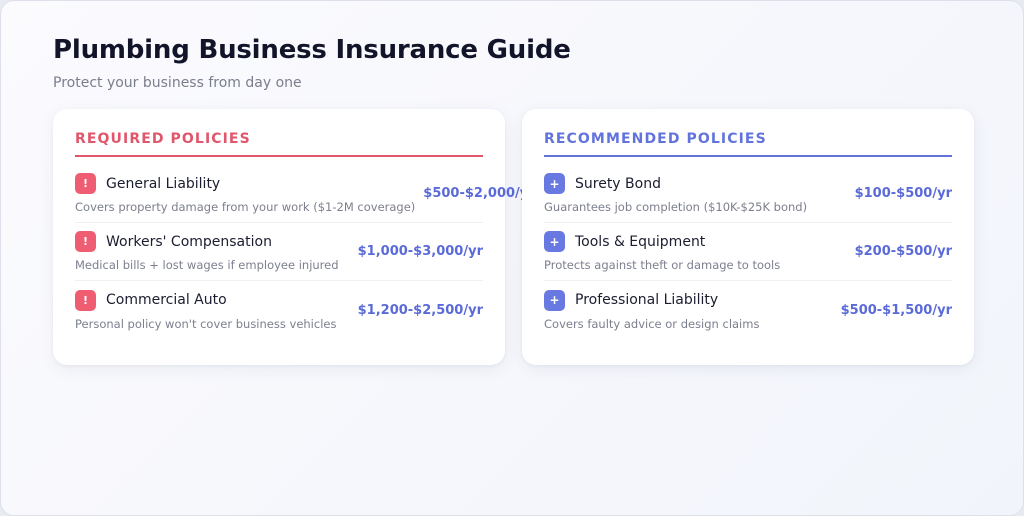 The width and height of the screenshot is (1024, 516). I want to click on page-title: Plumbing Business Insurance Guide, so click(312, 50).